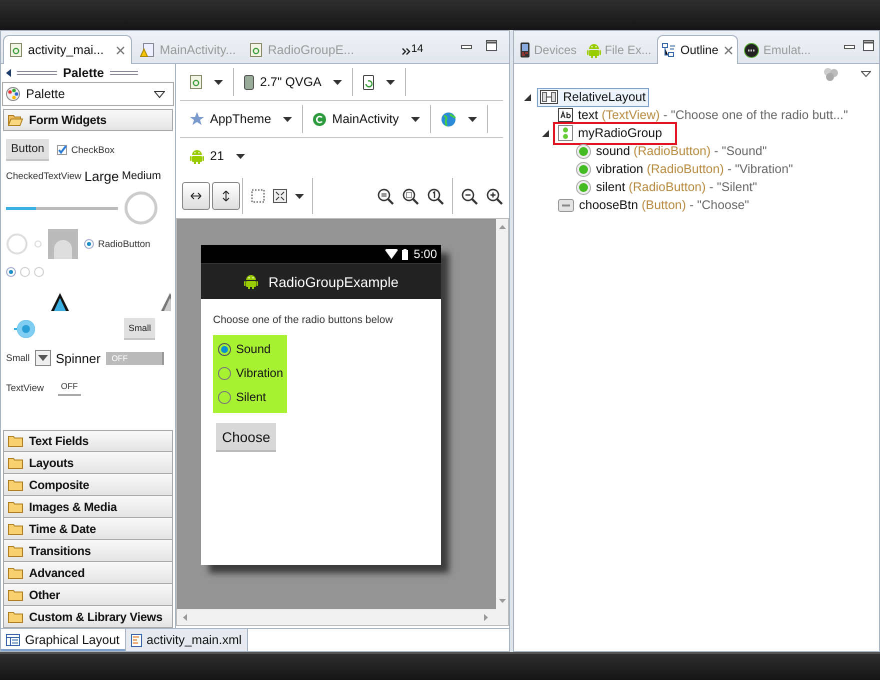  I want to click on radio-label: Sound, so click(253, 349).